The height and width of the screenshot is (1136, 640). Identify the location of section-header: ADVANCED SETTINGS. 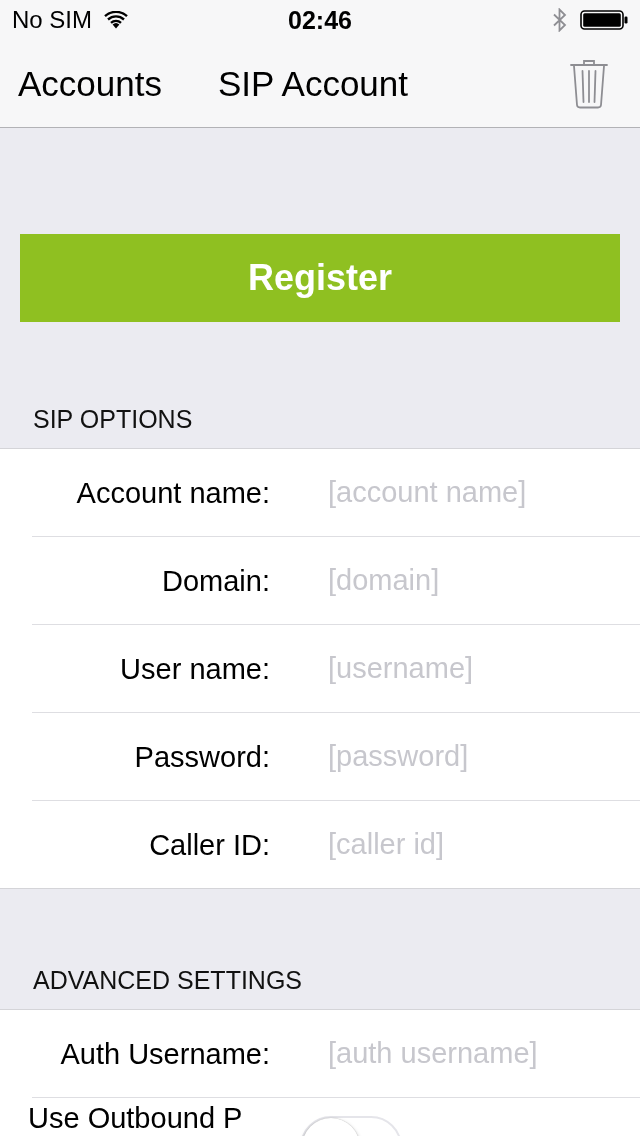
(168, 980).